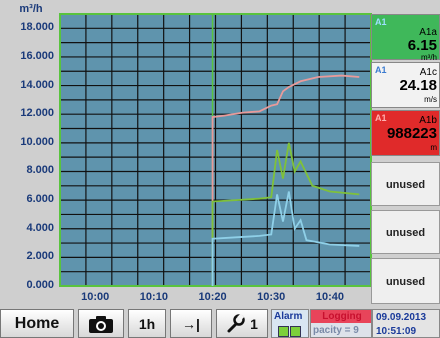 This screenshot has height=338, width=440. I want to click on y-tick-label: 8.000, so click(40, 170).